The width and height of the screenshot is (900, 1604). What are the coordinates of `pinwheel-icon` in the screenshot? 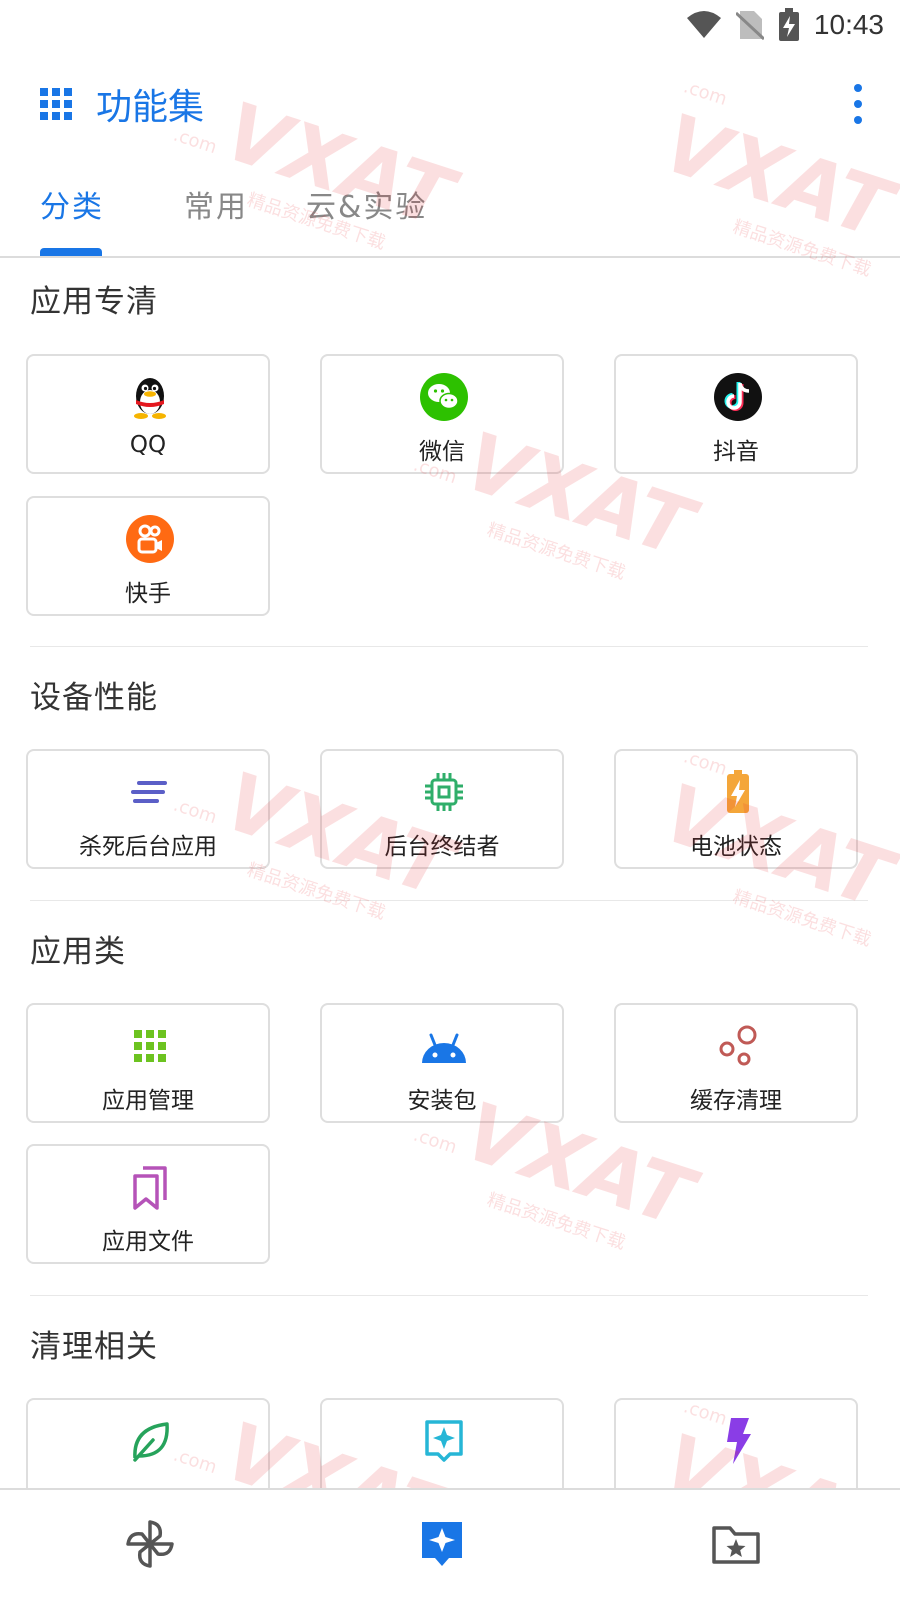 It's located at (150, 1544).